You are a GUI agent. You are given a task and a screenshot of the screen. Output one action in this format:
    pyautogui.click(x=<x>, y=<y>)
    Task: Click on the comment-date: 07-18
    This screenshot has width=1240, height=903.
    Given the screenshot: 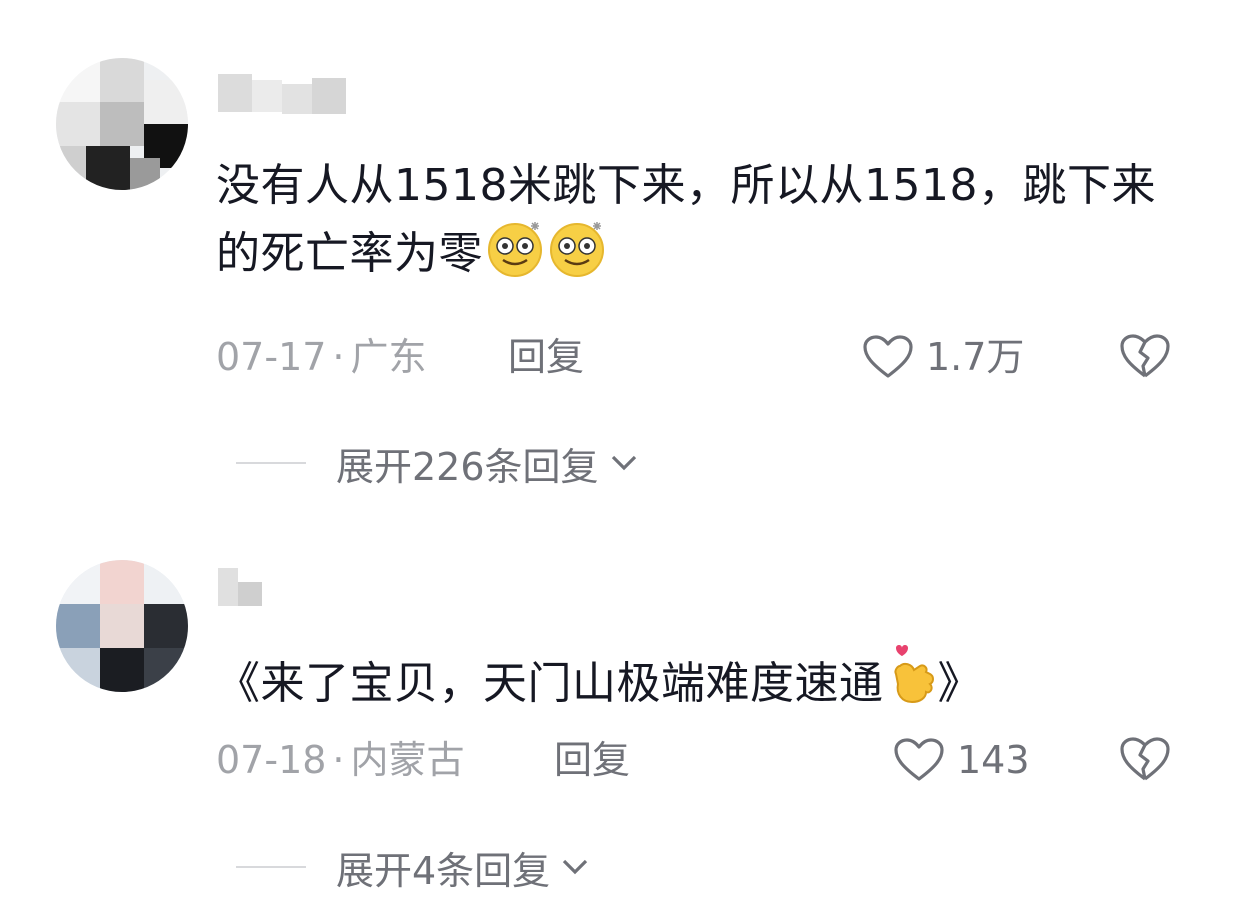 What is the action you would take?
    pyautogui.click(x=271, y=760)
    